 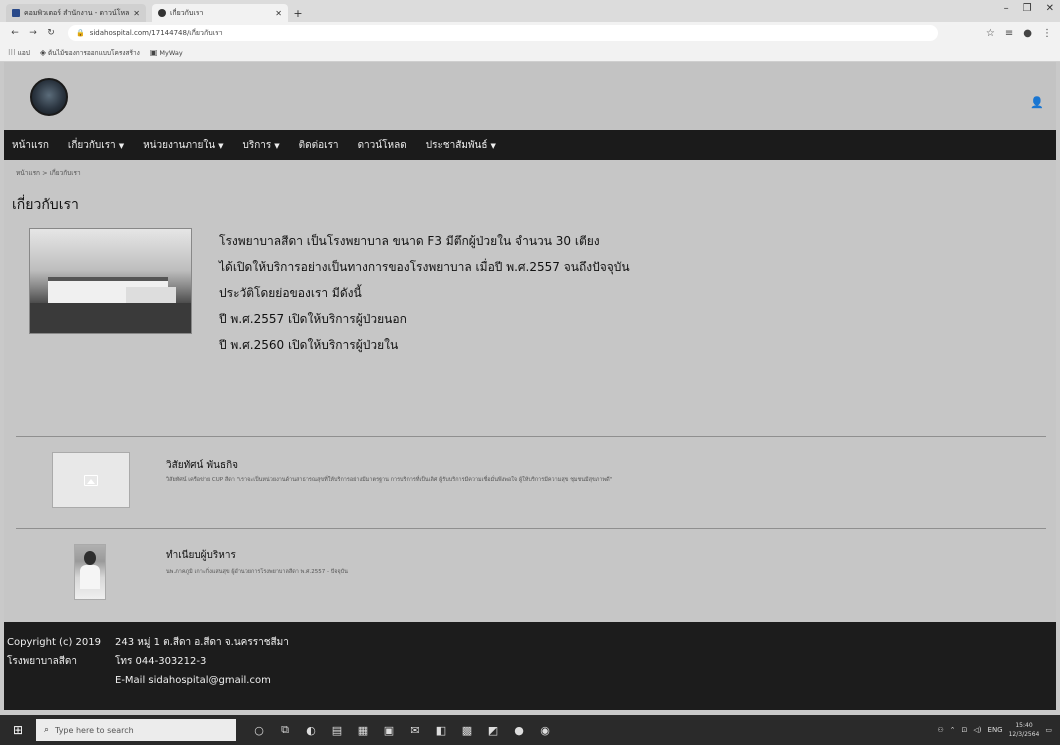 I want to click on bookmark-item: ◈ ต้นไม้ของการออกแบบโครงสร้าง, so click(x=90, y=53).